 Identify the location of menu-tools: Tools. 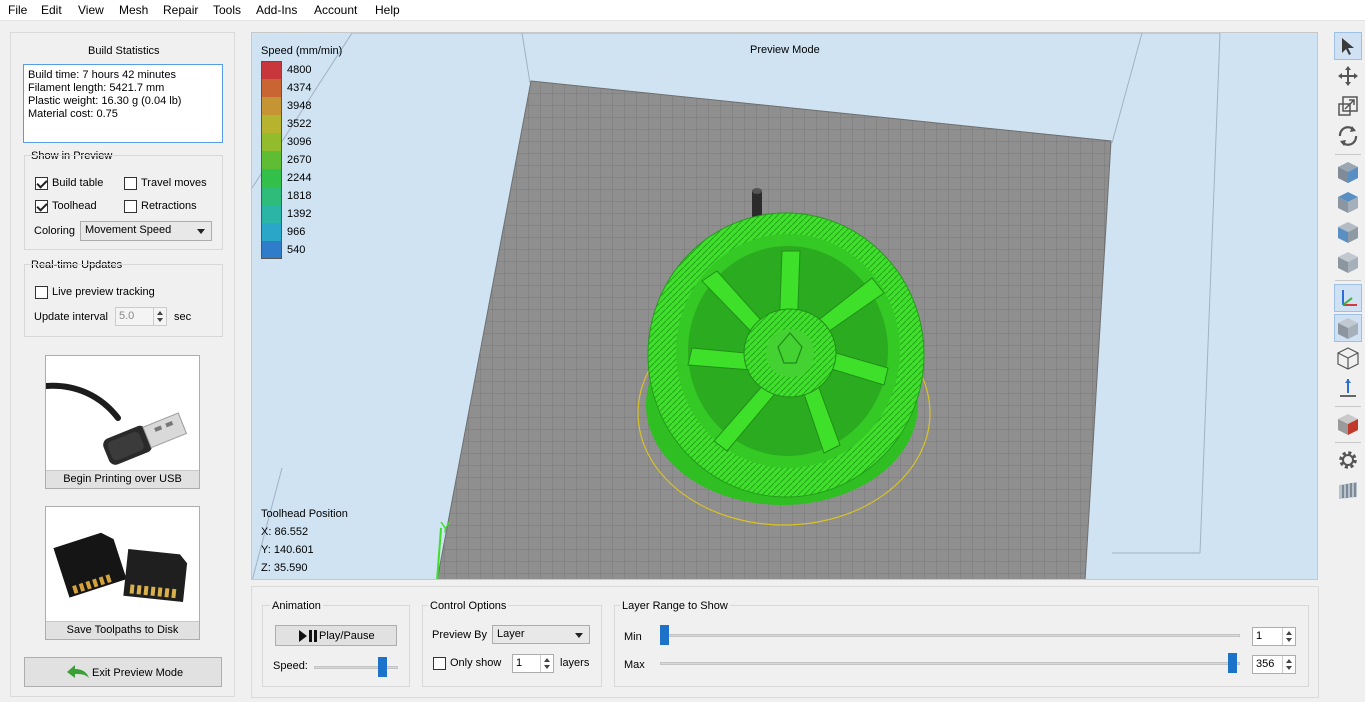
(227, 10).